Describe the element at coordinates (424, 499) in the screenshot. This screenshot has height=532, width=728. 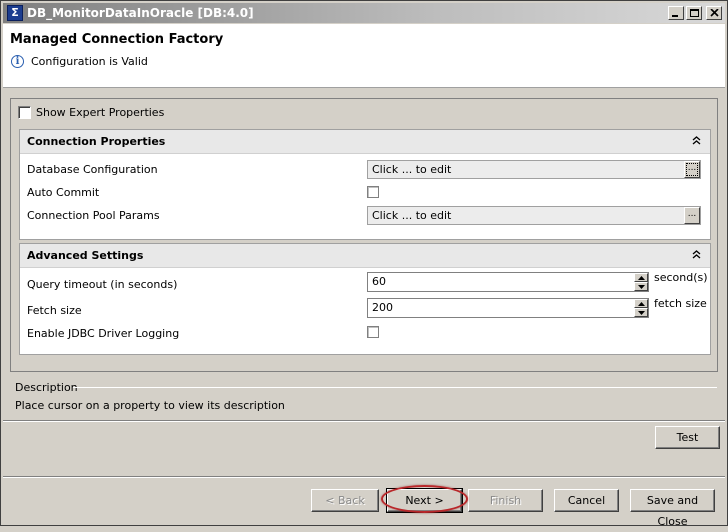
I see `next-highlight-annotation` at that location.